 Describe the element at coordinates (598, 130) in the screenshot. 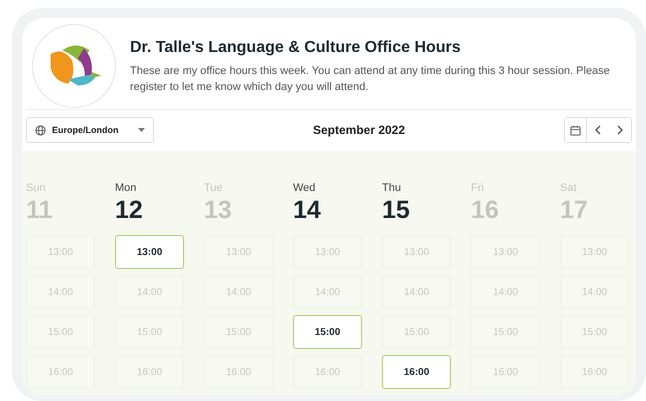

I see `chevron-left-icon` at that location.